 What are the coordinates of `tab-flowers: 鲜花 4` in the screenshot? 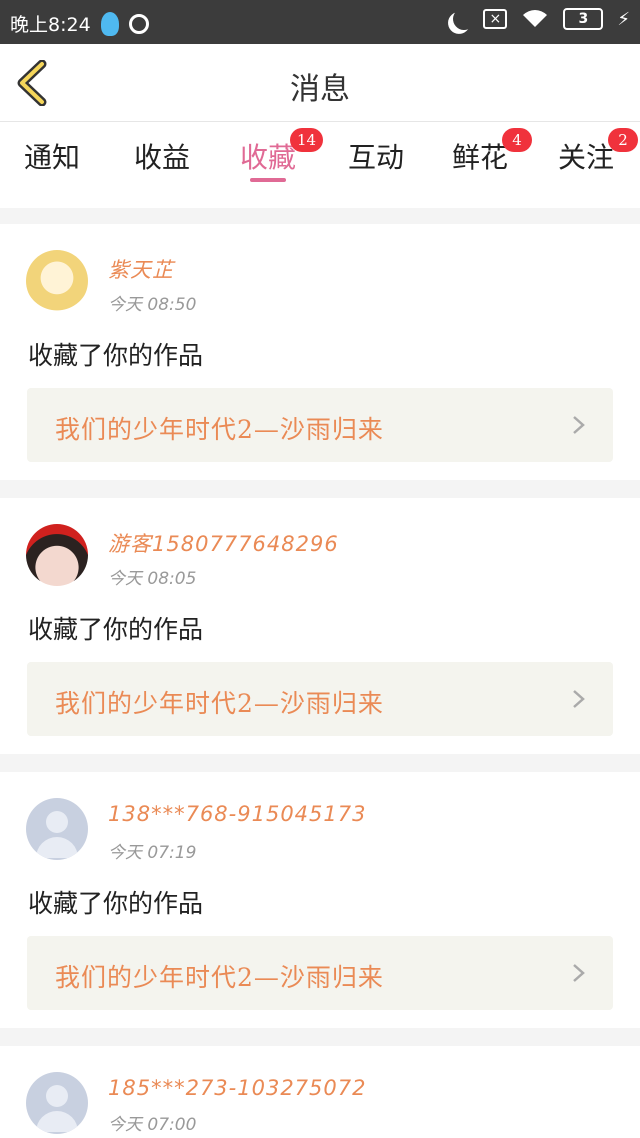 It's located at (492, 152).